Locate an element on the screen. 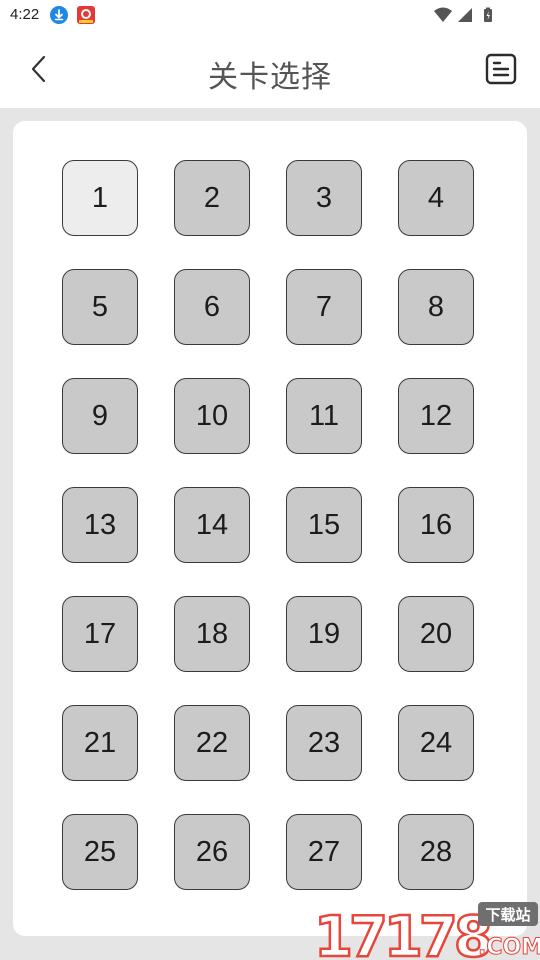  signal-icon is located at coordinates (465, 15).